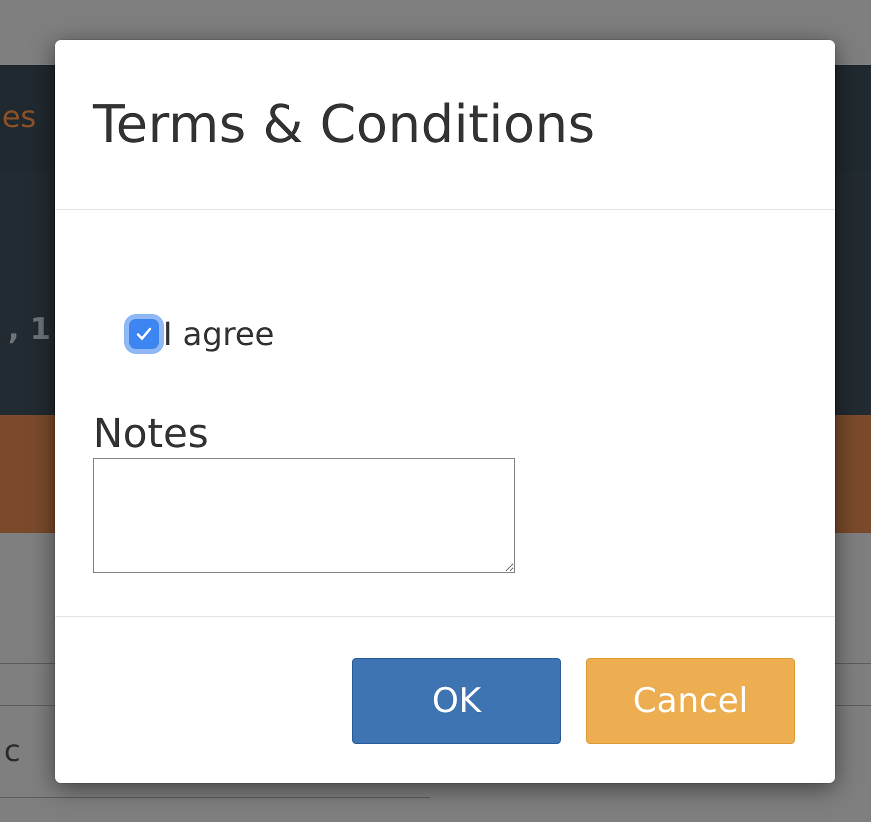 The width and height of the screenshot is (871, 822). I want to click on header-text: , 1, so click(29, 330).